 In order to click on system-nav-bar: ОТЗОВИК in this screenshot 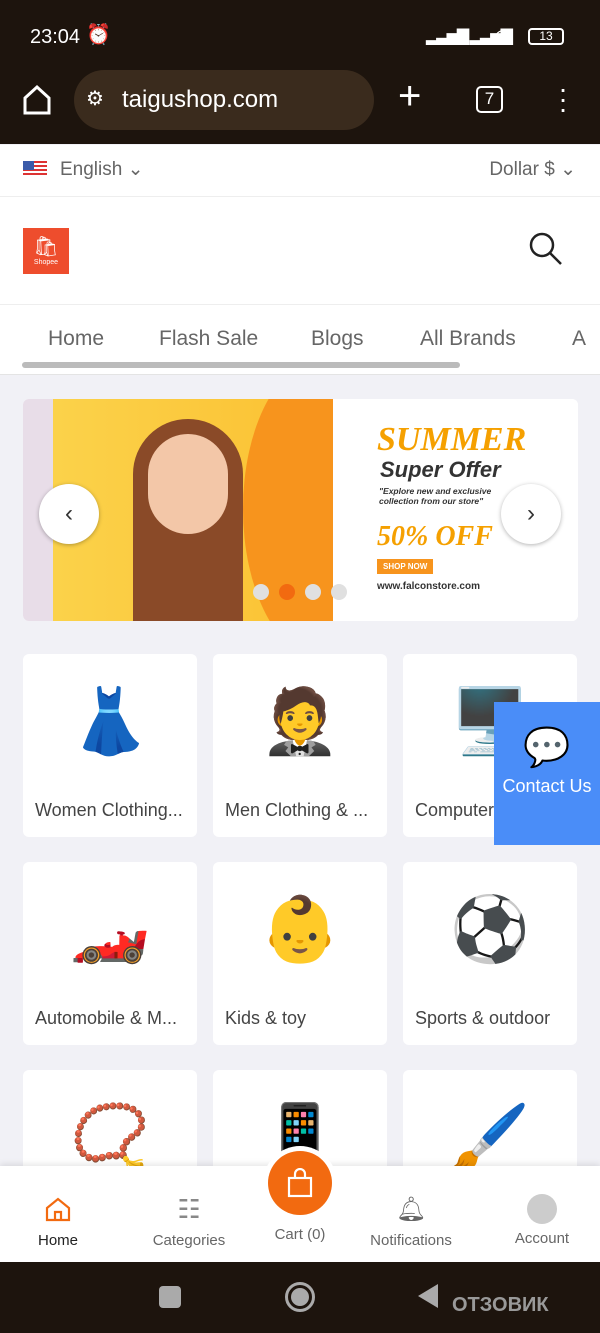, I will do `click(300, 1297)`.